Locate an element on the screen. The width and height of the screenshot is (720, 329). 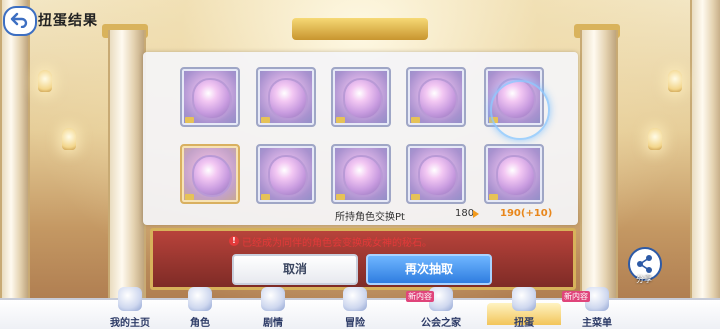
gacha-icon is located at coordinates (524, 299).